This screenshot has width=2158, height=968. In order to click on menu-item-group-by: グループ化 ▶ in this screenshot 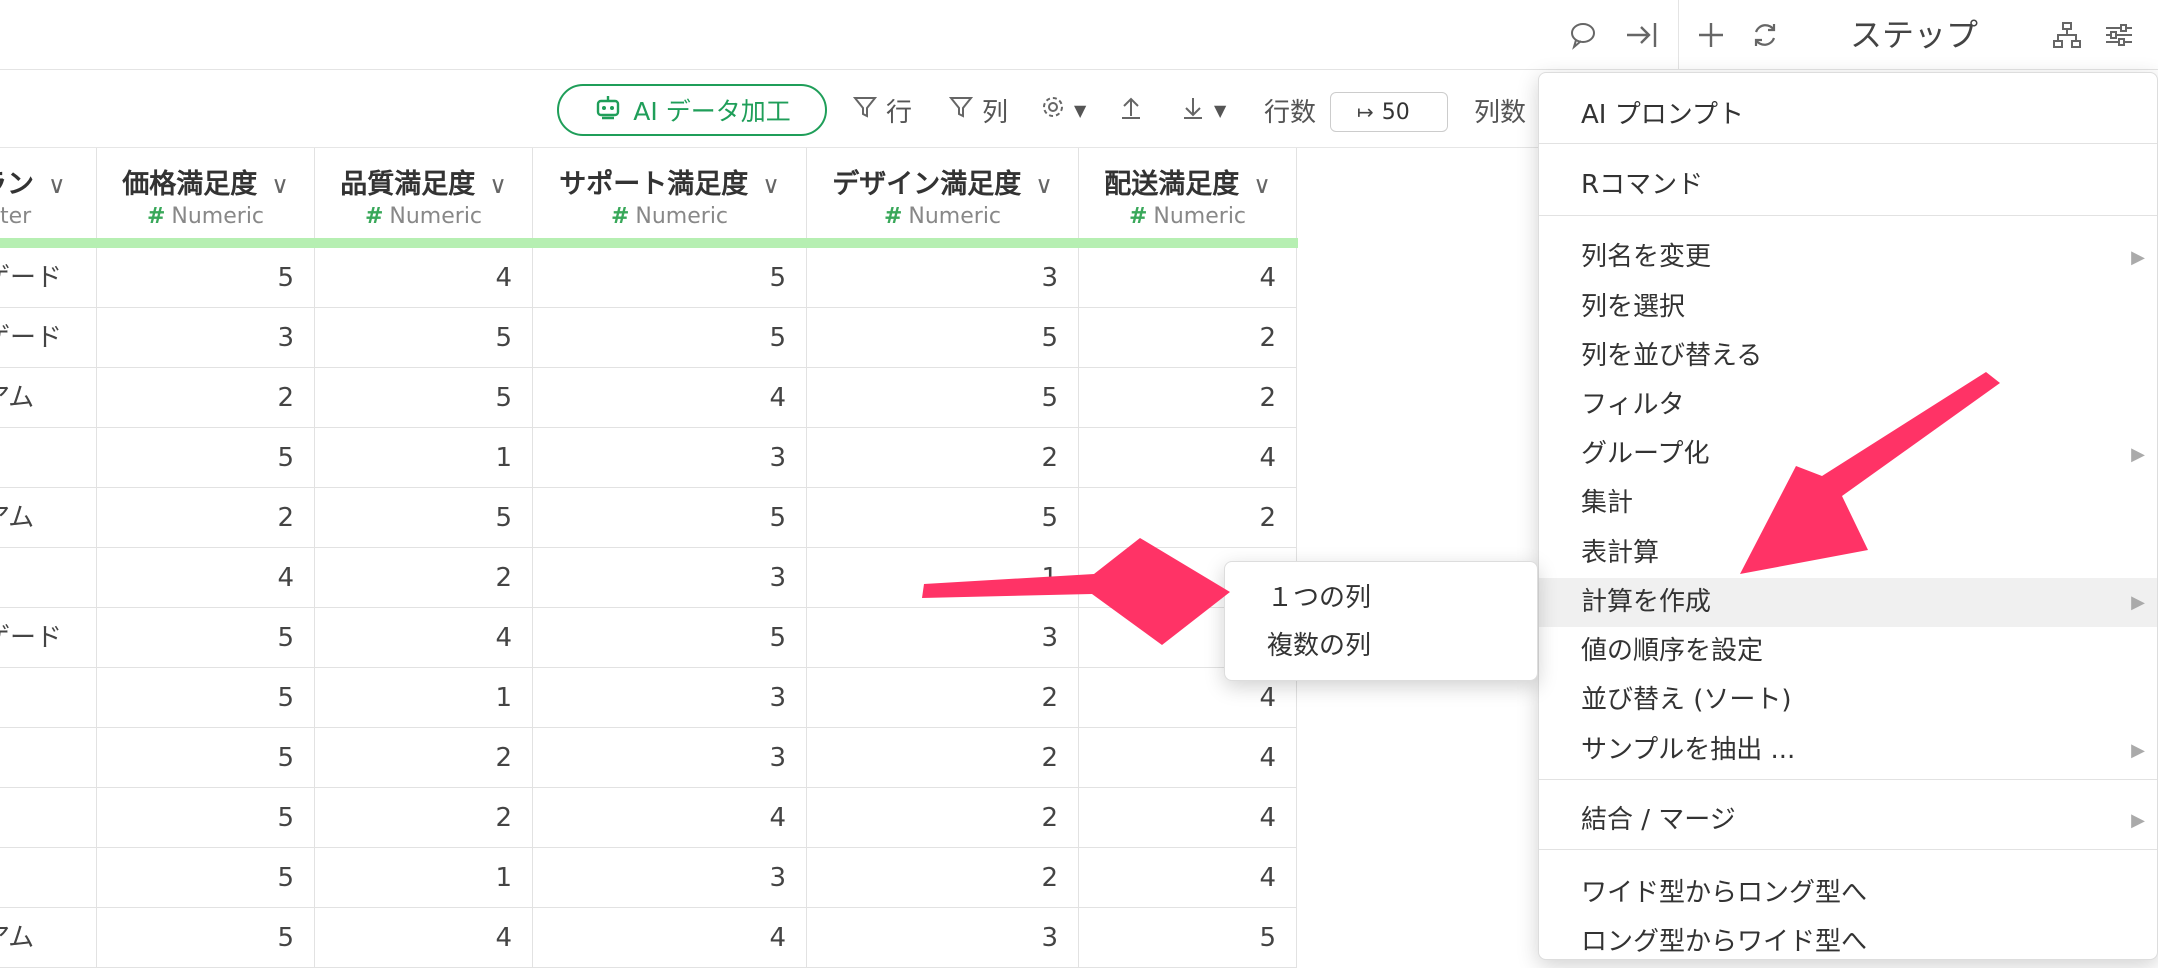, I will do `click(1848, 454)`.